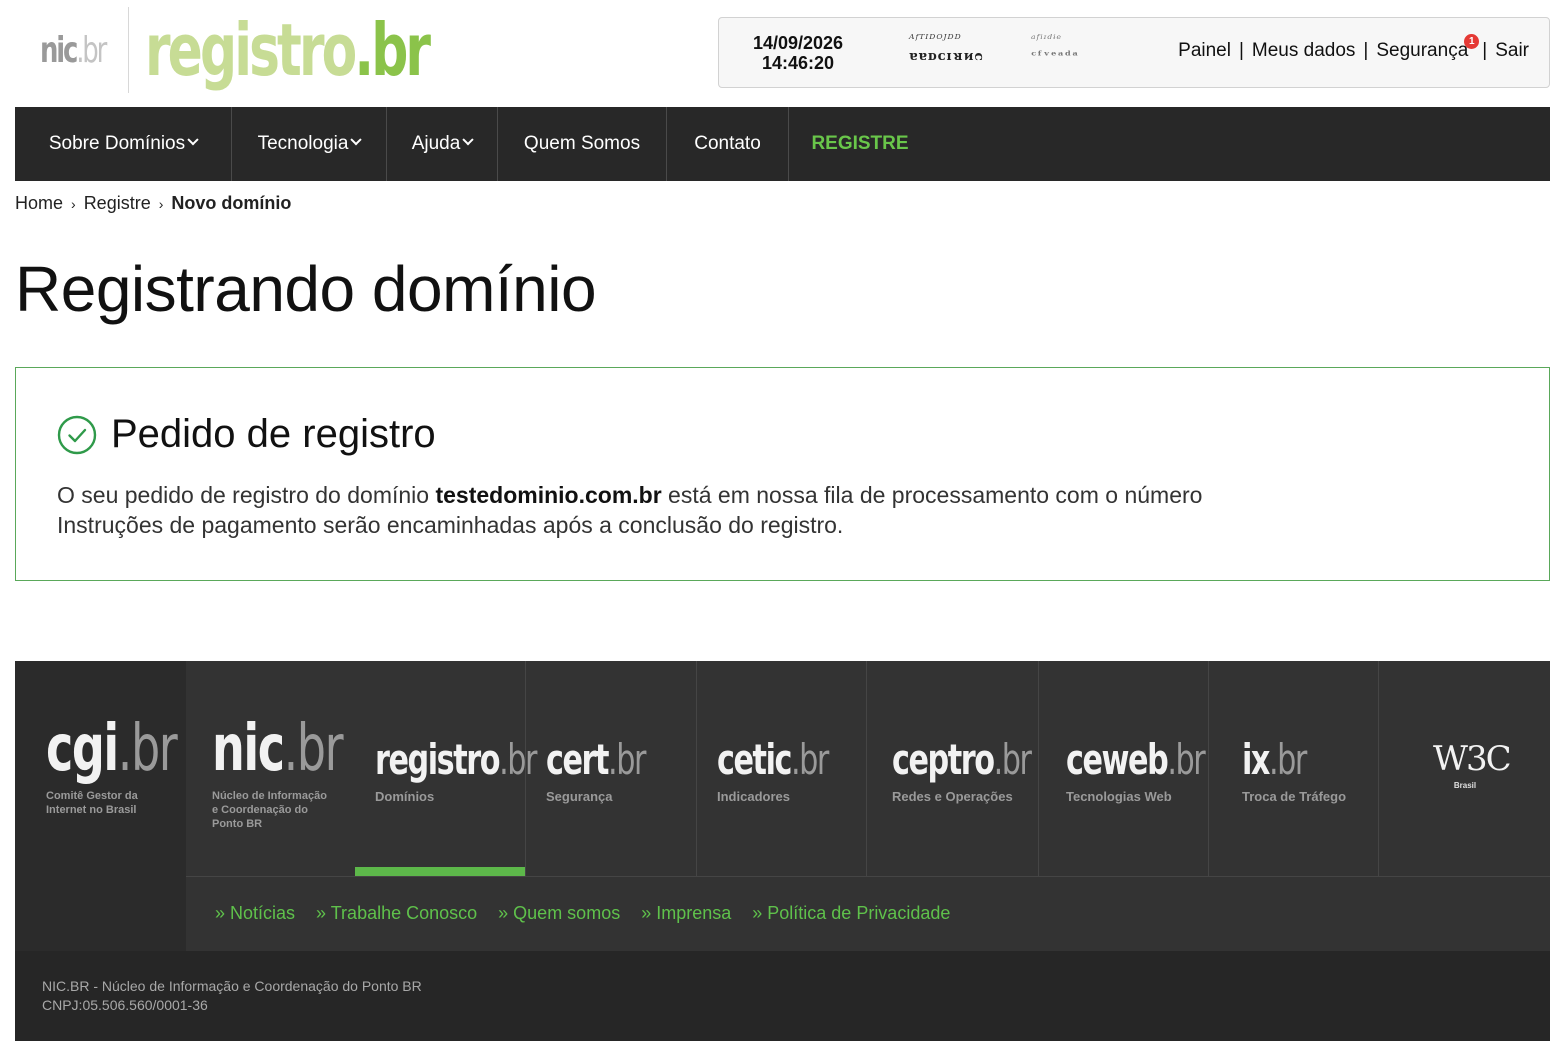 This screenshot has width=1563, height=1061. I want to click on cert-footer-logo-mark: cert.br, so click(600, 760).